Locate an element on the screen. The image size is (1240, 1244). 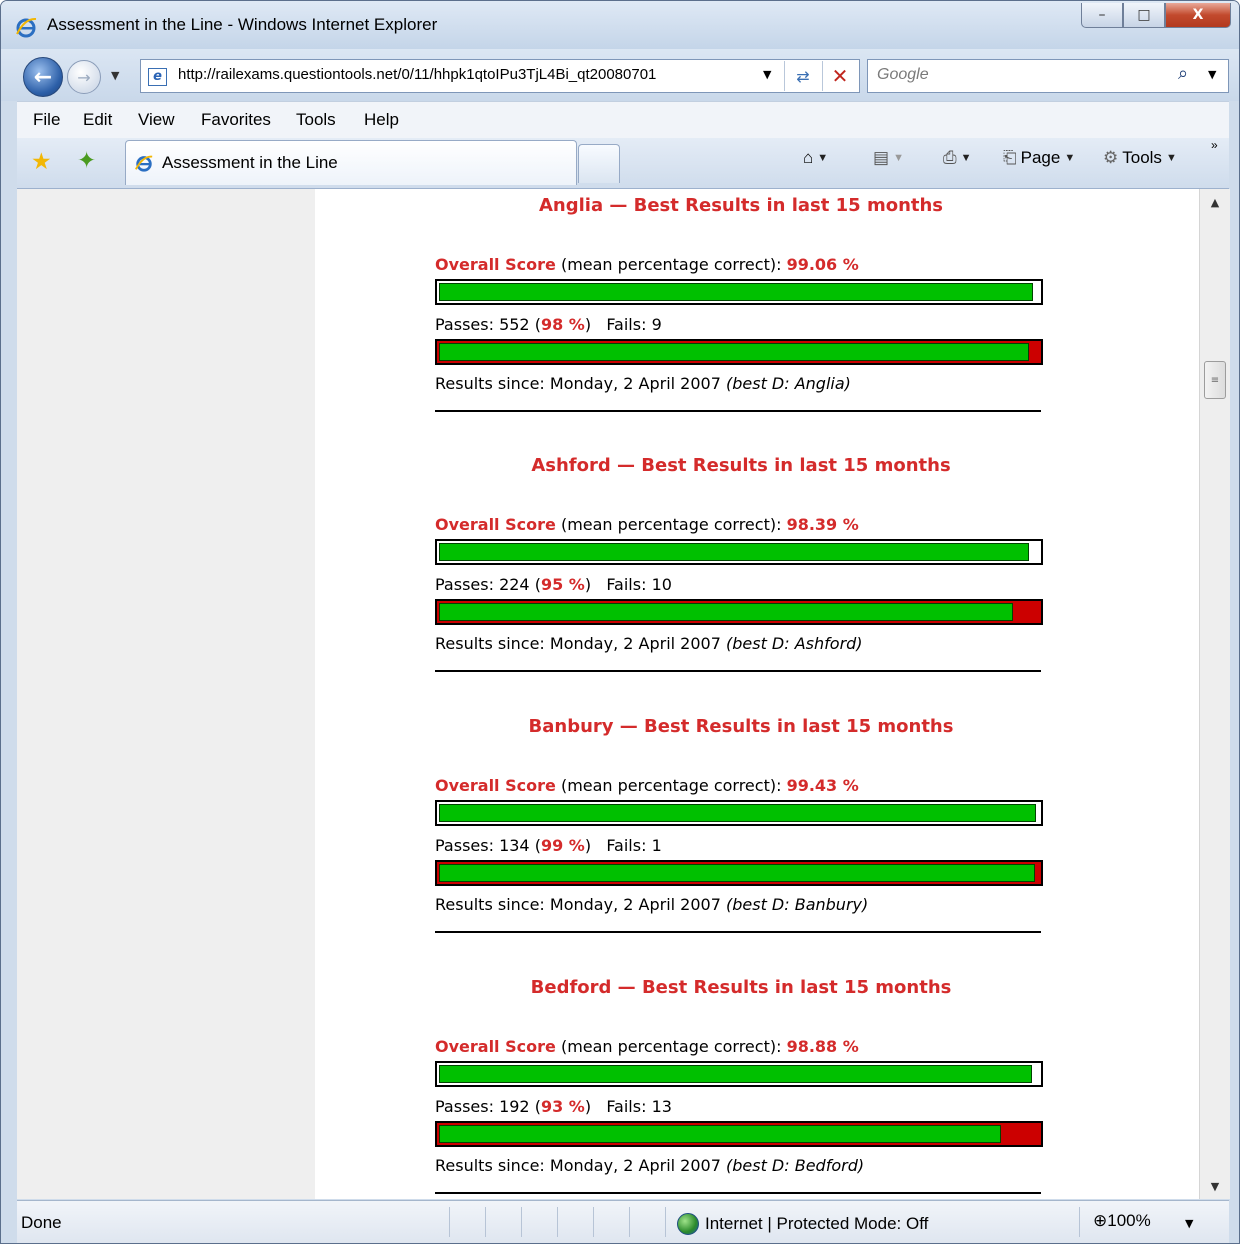
close-button: X is located at coordinates (1198, 15).